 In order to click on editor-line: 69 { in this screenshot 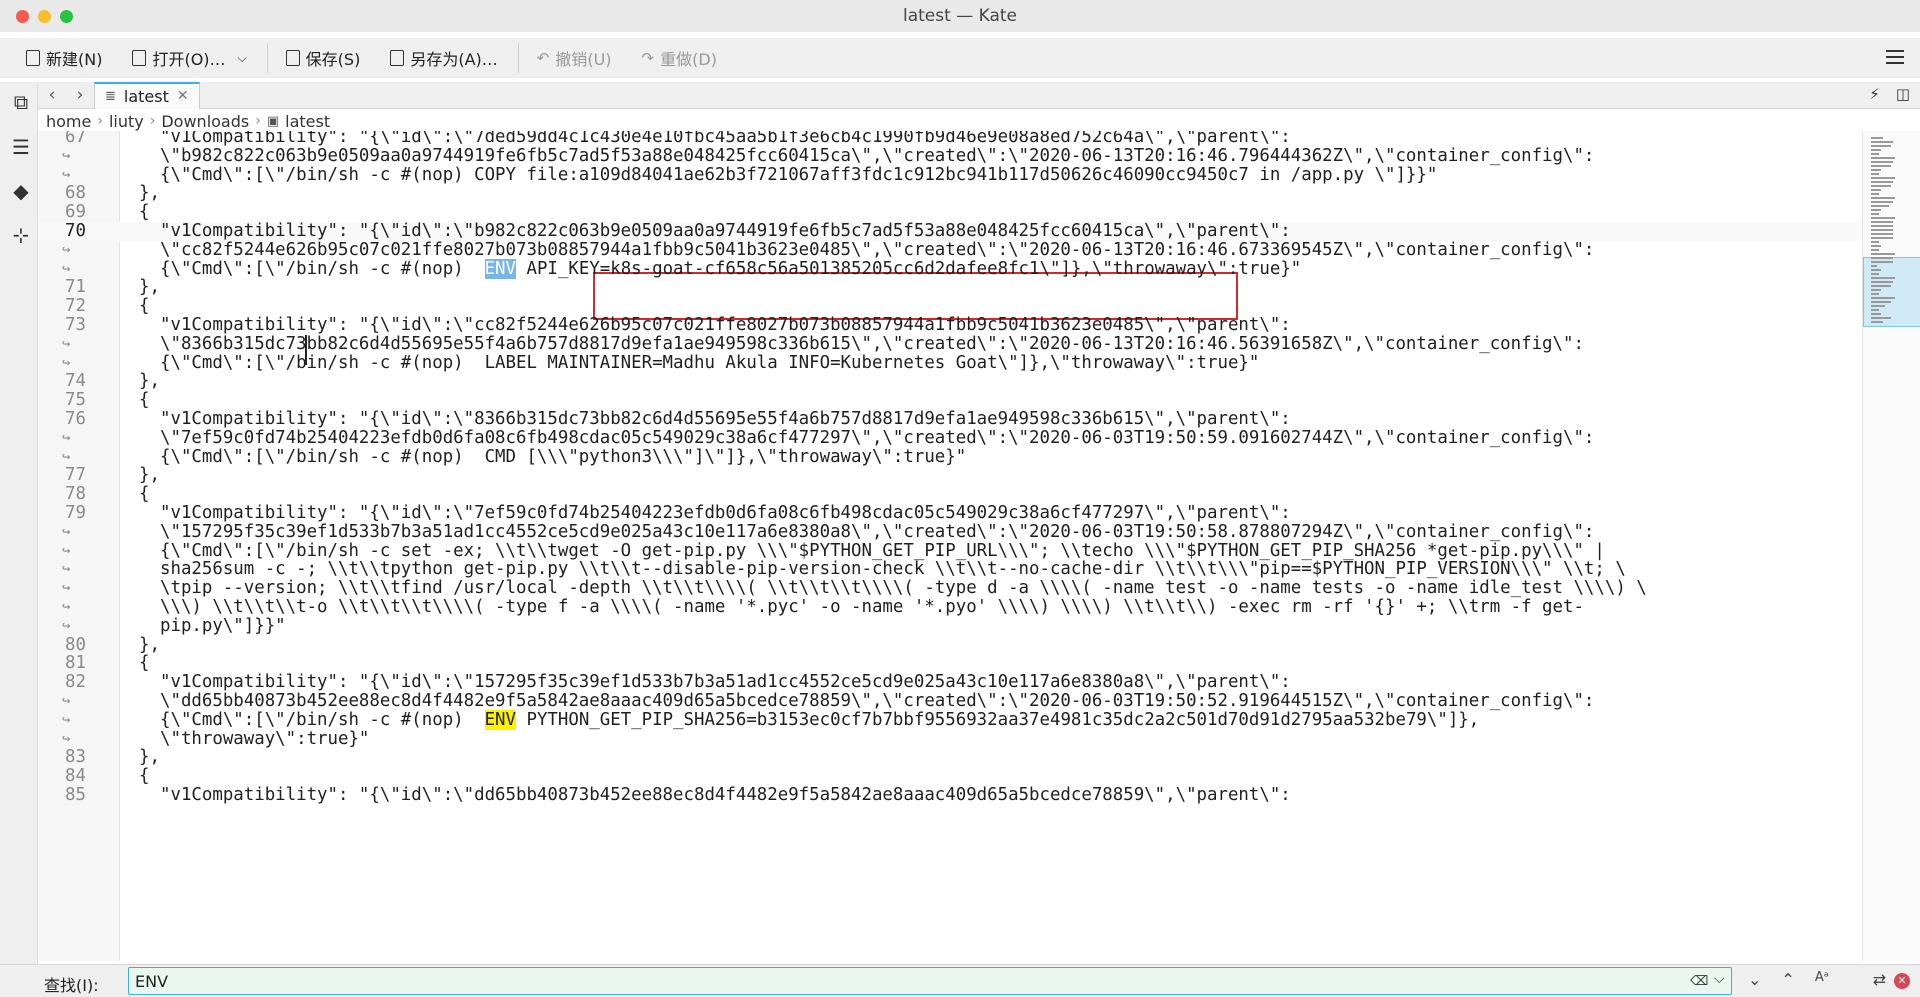, I will do `click(949, 212)`.